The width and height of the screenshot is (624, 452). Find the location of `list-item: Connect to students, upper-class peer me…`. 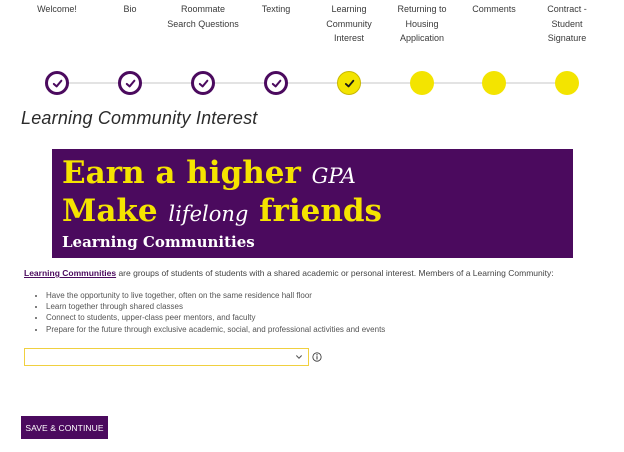

list-item: Connect to students, upper-class peer me… is located at coordinates (215, 317).